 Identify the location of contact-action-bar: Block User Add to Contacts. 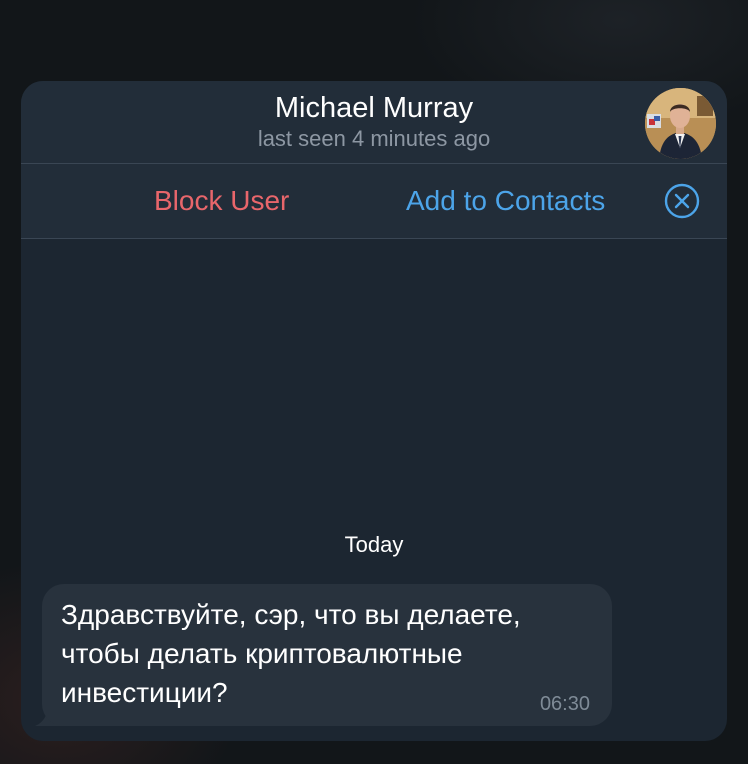
(374, 201).